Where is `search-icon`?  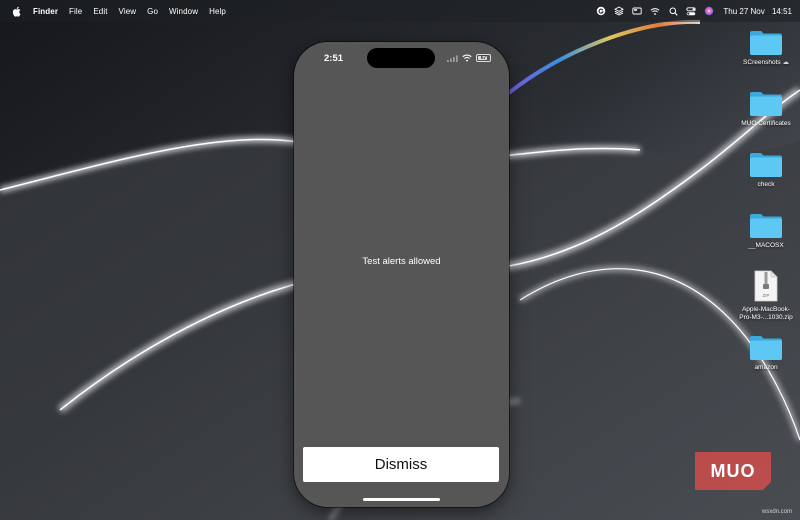
search-icon is located at coordinates (673, 11).